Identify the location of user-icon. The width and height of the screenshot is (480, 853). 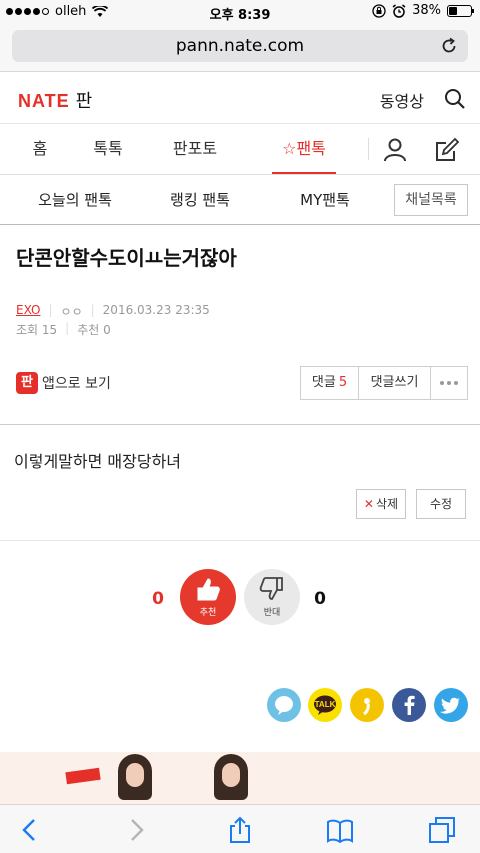
(395, 150).